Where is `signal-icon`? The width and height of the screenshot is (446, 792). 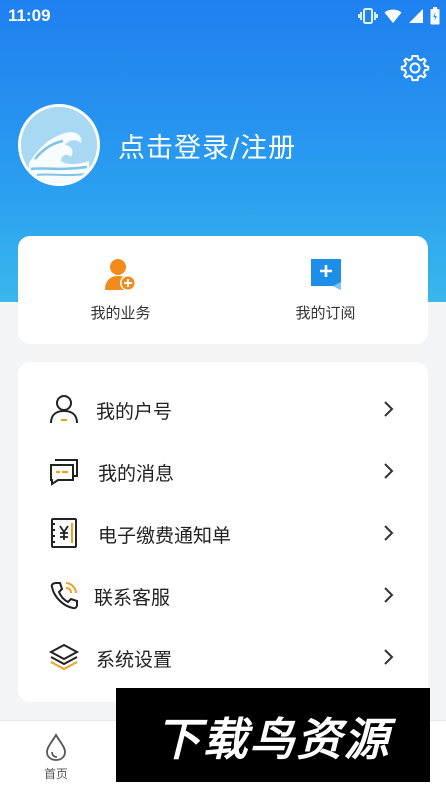
signal-icon is located at coordinates (416, 16).